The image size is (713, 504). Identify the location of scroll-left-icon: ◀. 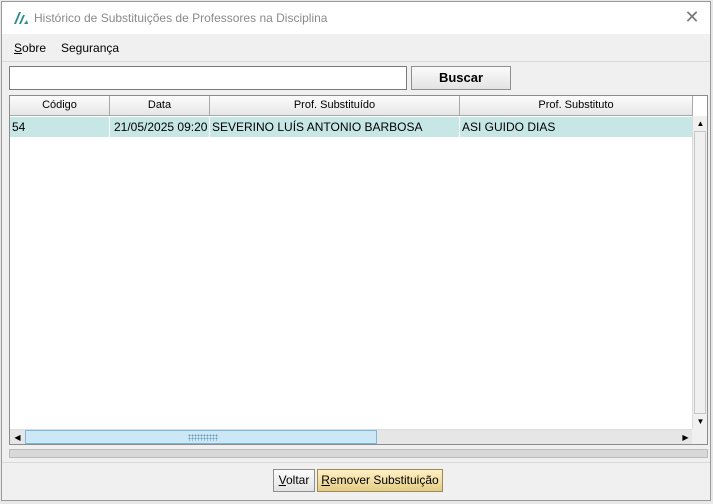
(17, 437).